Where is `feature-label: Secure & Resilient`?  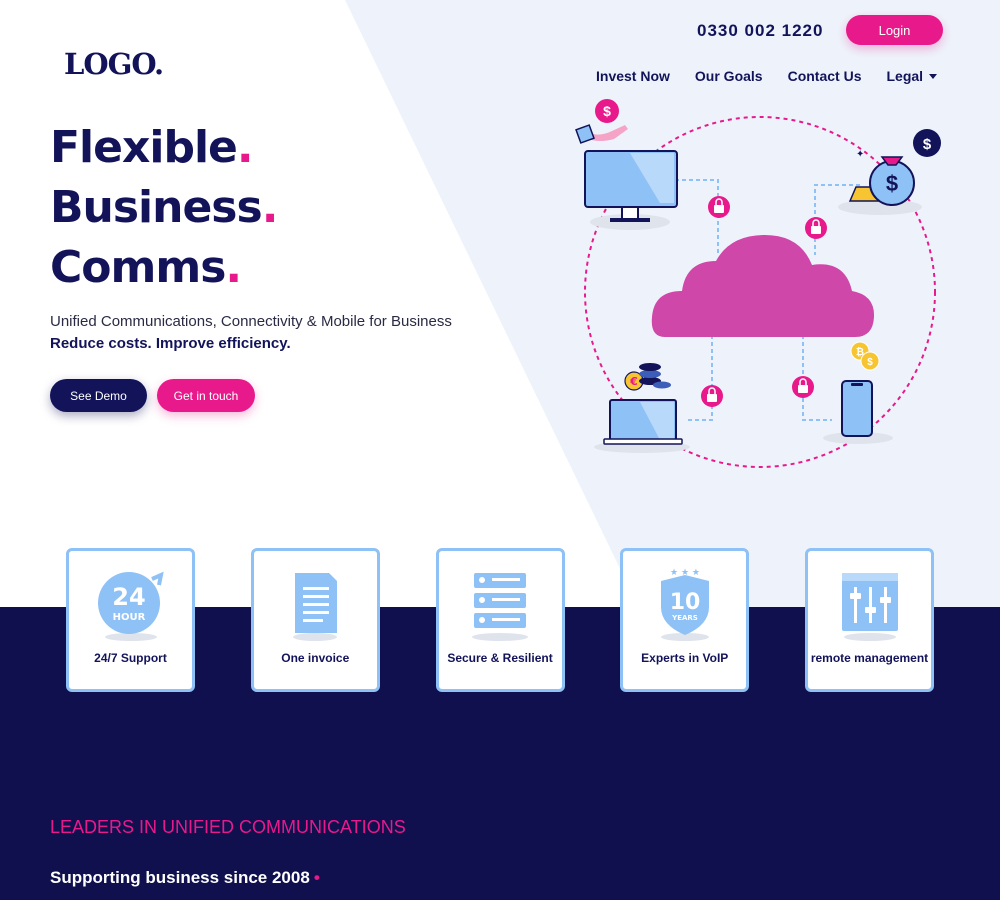 feature-label: Secure & Resilient is located at coordinates (500, 658).